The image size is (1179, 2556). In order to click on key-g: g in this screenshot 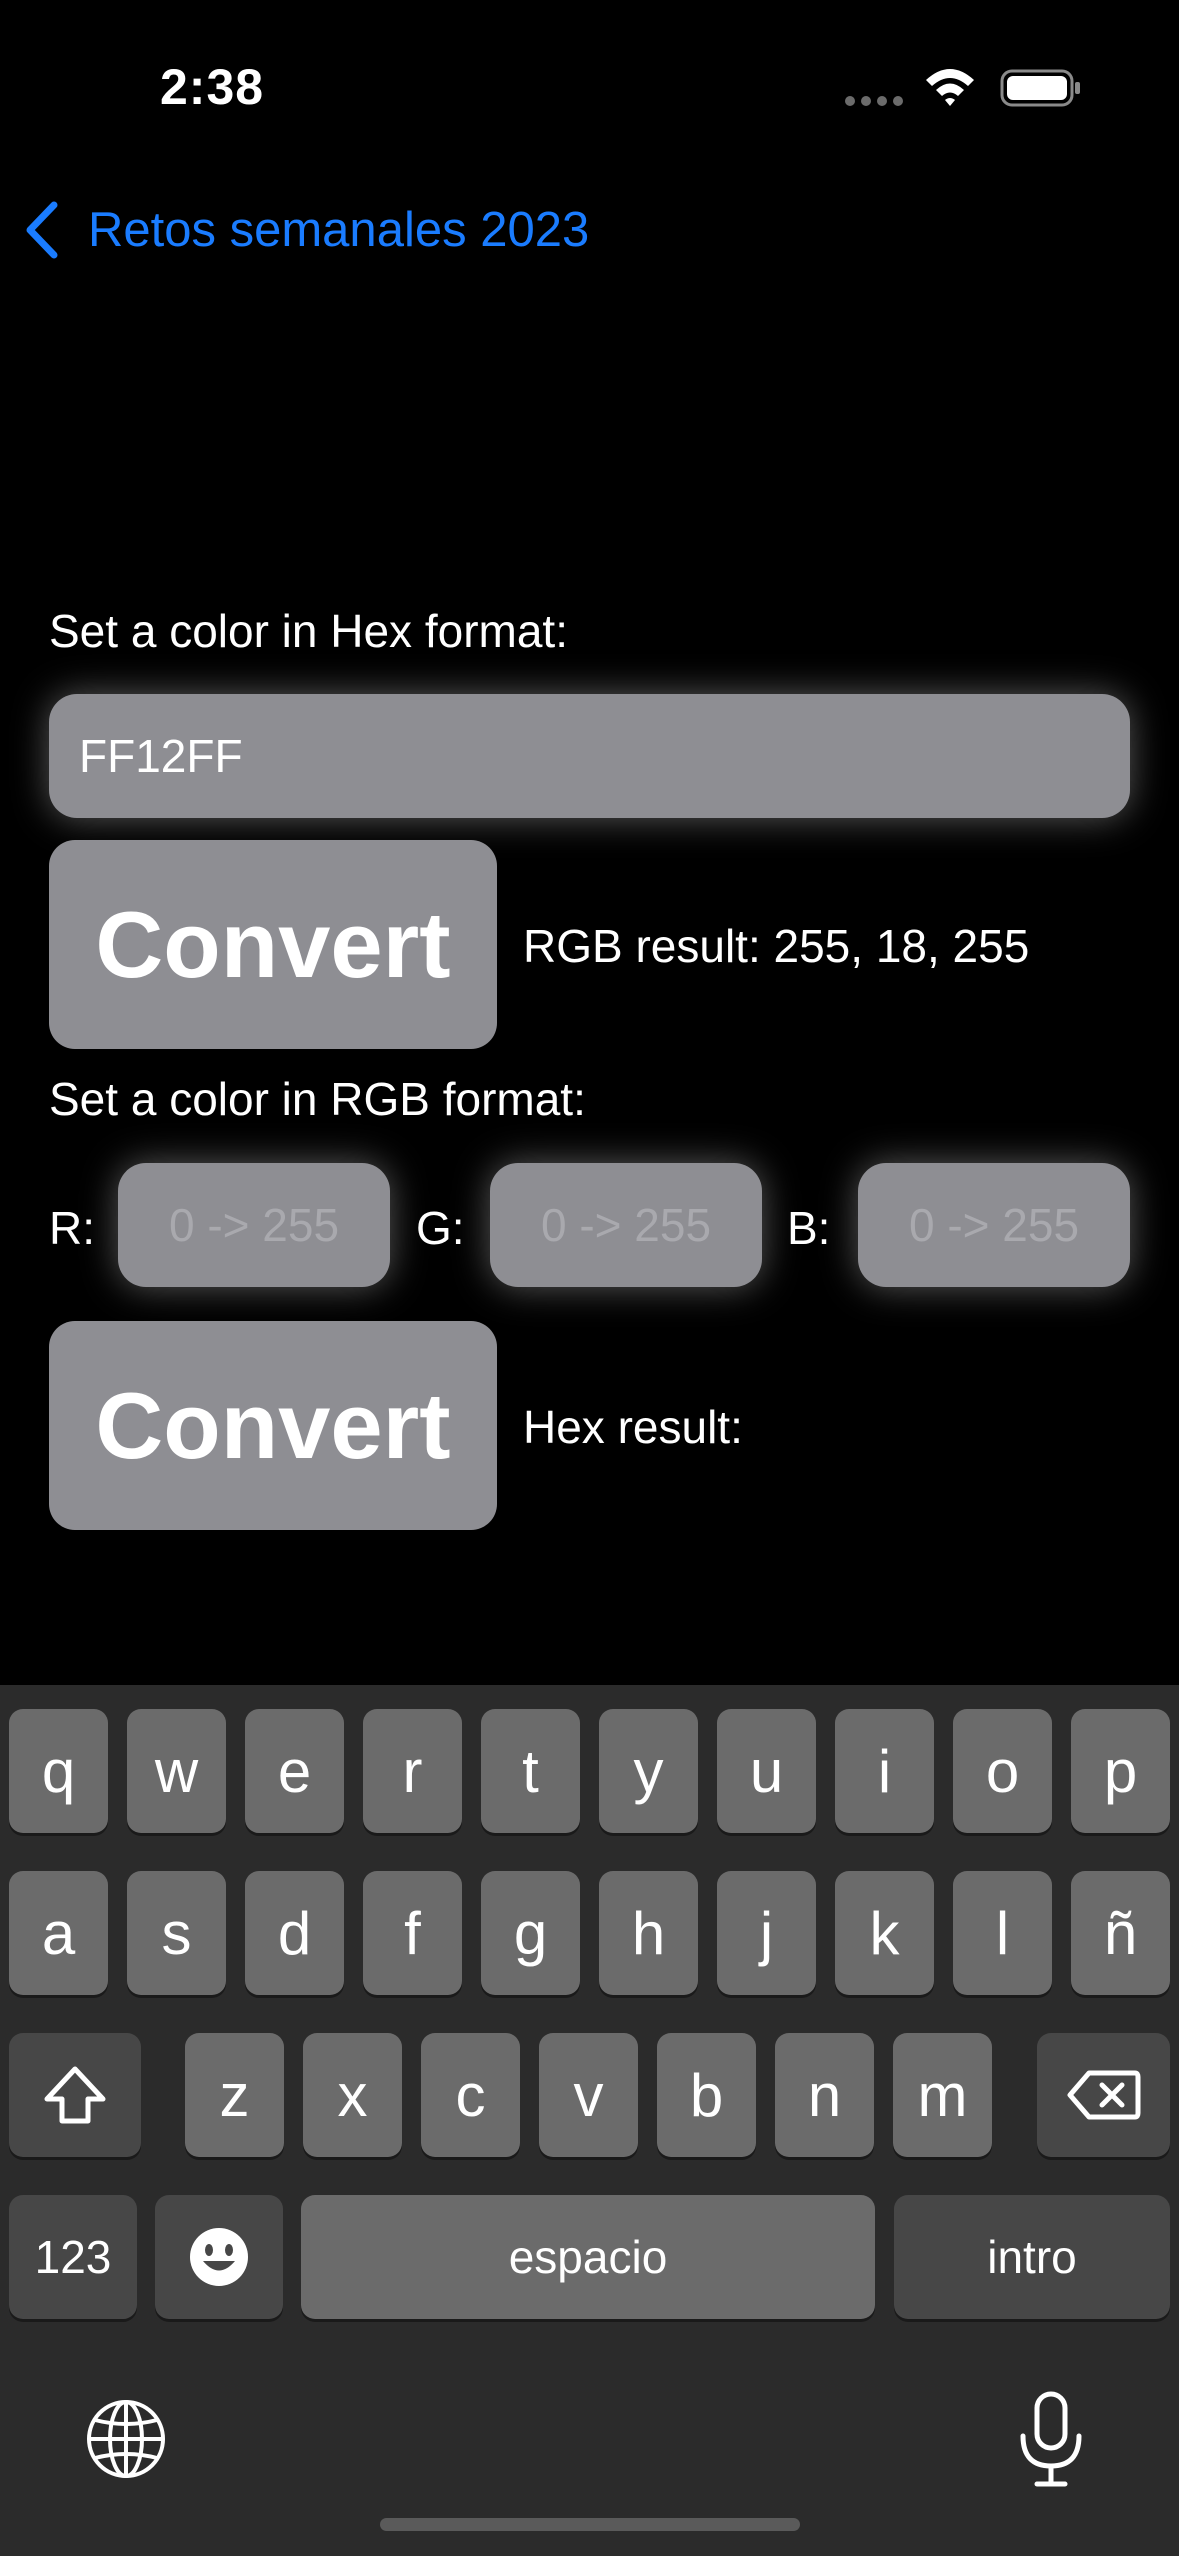, I will do `click(530, 1933)`.